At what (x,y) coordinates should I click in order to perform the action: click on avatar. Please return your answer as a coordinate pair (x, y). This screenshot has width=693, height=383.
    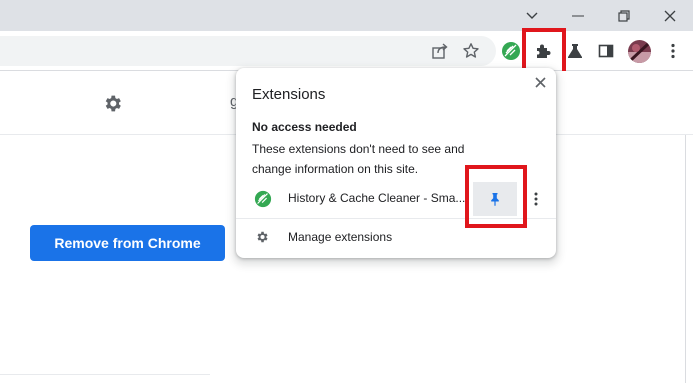
    Looking at the image, I should click on (639, 51).